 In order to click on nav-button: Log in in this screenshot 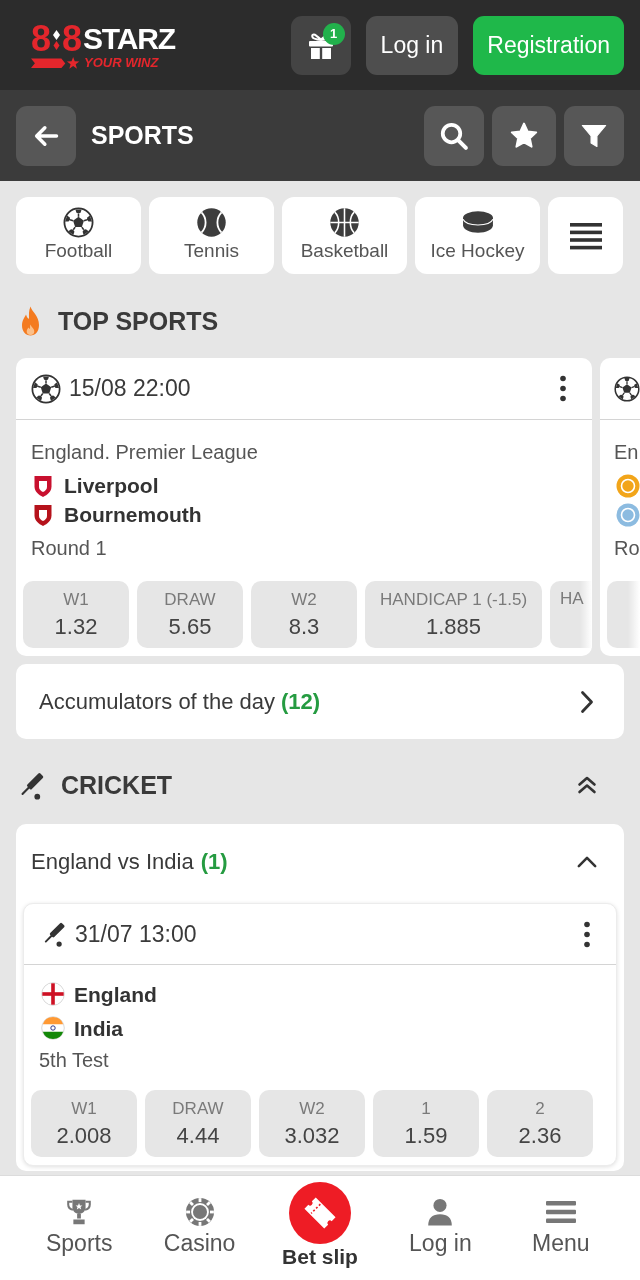, I will do `click(440, 1228)`.